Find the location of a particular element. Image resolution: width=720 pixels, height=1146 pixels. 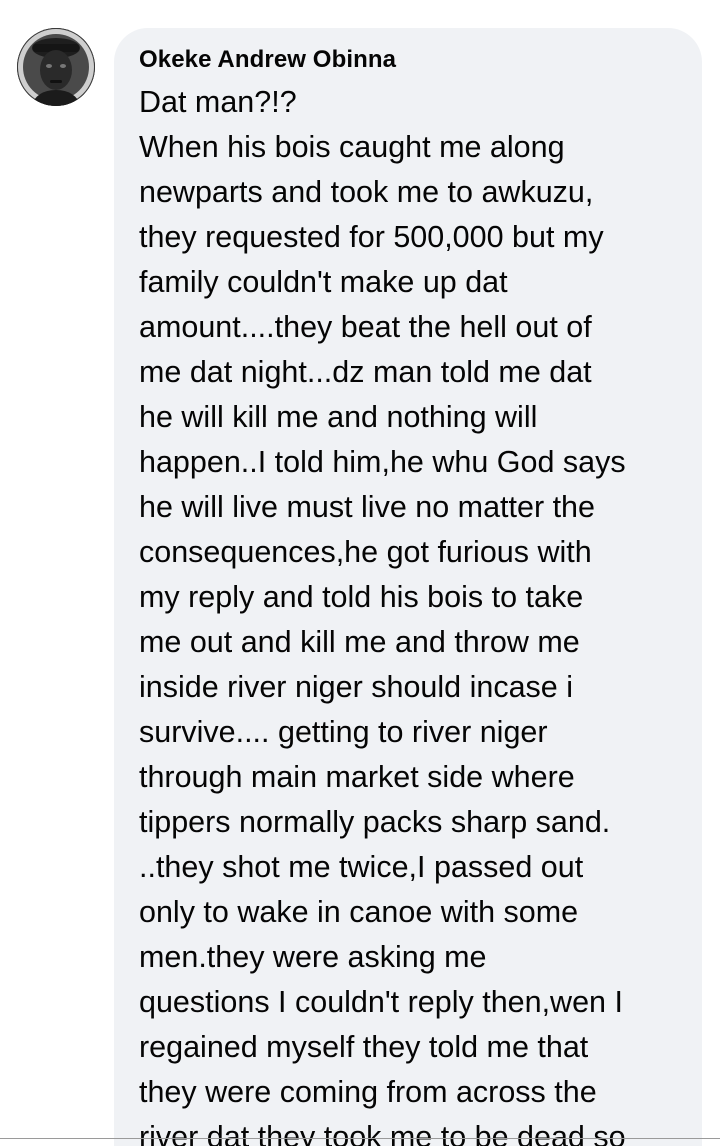

comment-line: me dat night...dz man told me dat is located at coordinates (365, 372).